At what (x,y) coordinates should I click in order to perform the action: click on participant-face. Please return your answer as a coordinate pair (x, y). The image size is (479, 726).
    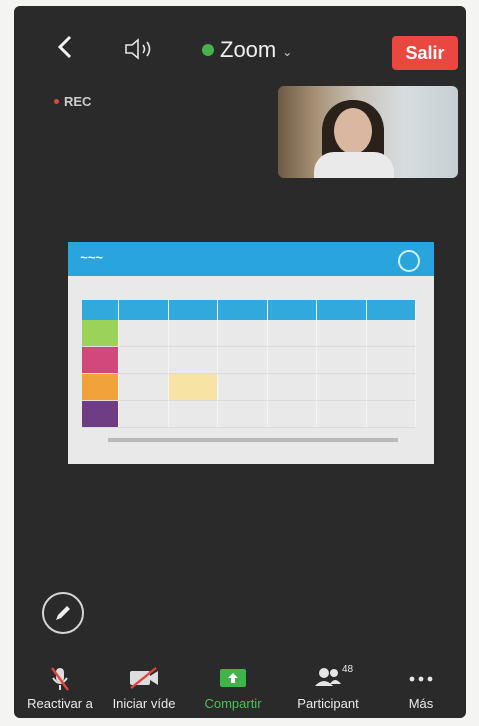
    Looking at the image, I should click on (353, 131).